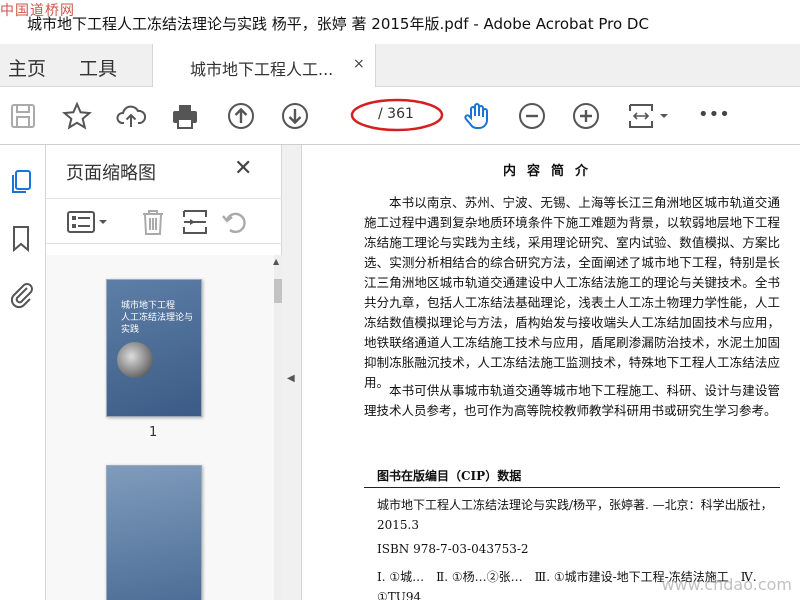 The image size is (800, 600). Describe the element at coordinates (648, 116) in the screenshot. I see `fit-page-icon` at that location.